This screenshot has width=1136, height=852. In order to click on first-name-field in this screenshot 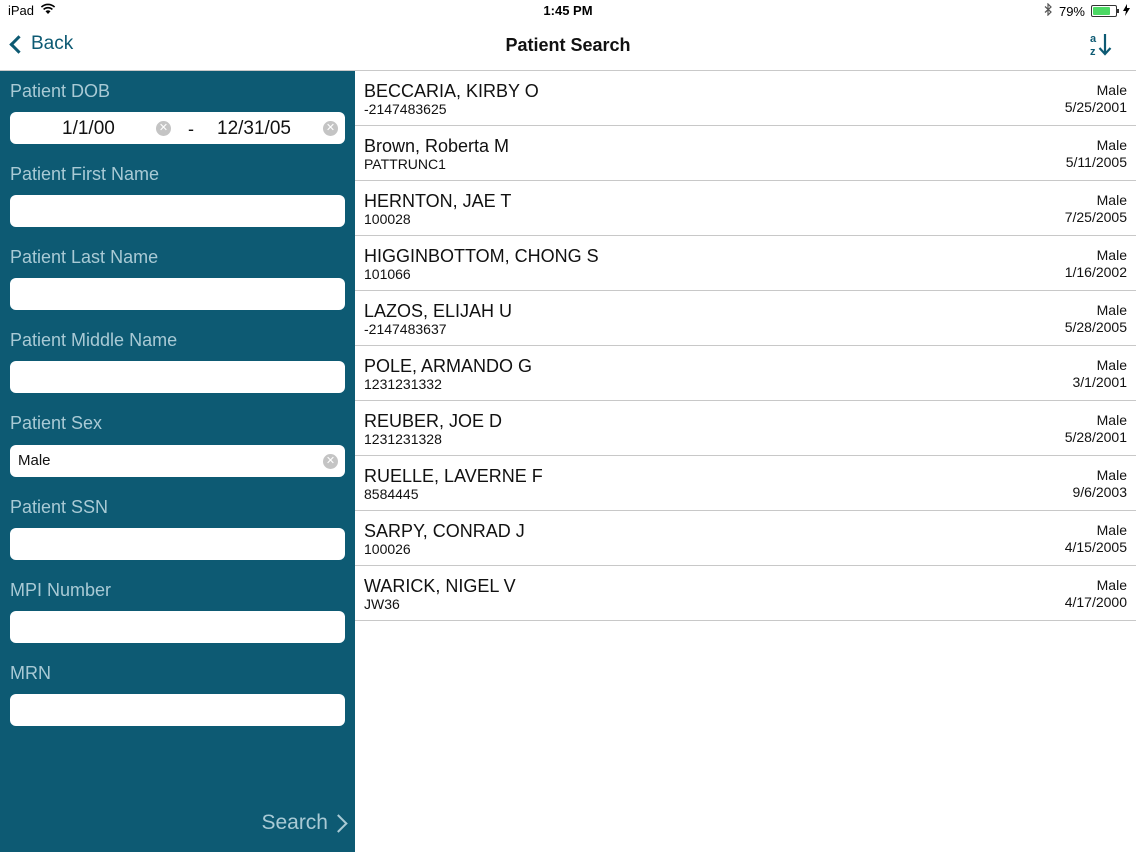, I will do `click(177, 211)`.